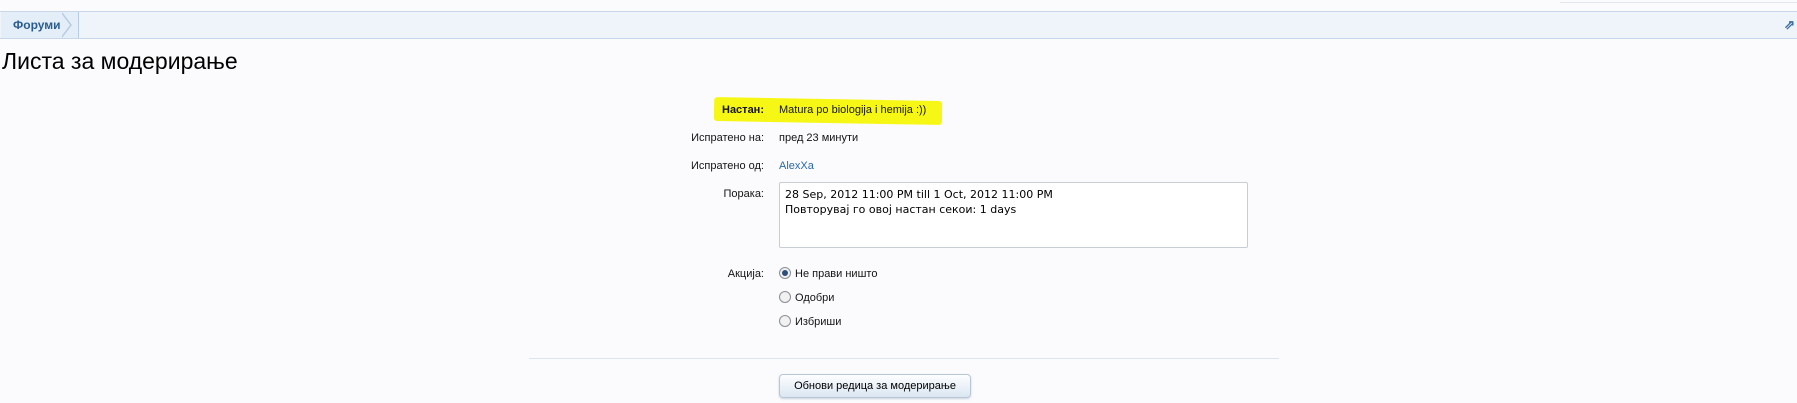 The image size is (1797, 403). What do you see at coordinates (898, 25) in the screenshot?
I see `breadcrumb: Форуми ⇗` at bounding box center [898, 25].